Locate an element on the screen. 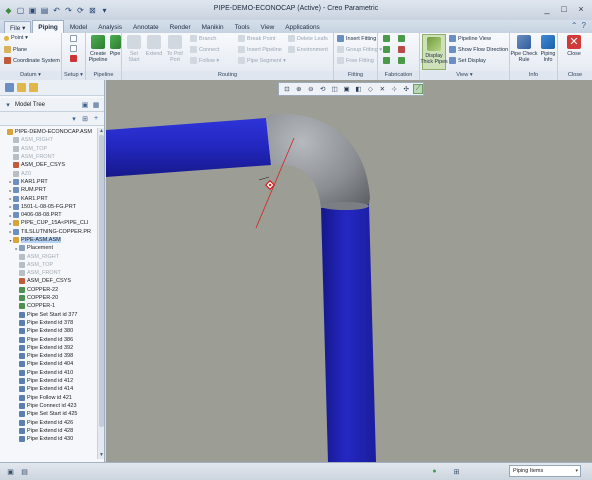 The height and width of the screenshot is (480, 592). environment-button: Environment is located at coordinates (308, 49).